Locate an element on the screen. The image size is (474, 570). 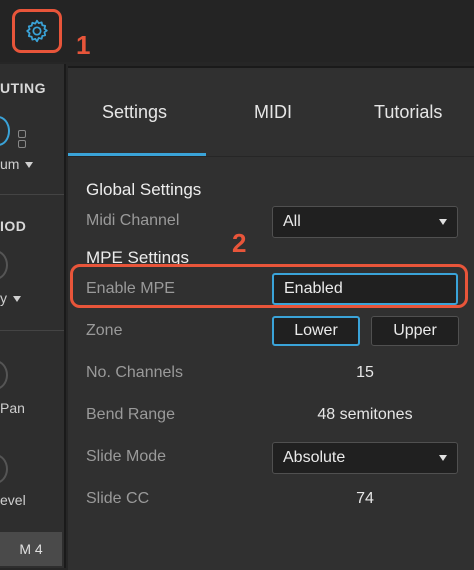
routing-header: UTING is located at coordinates (23, 88).